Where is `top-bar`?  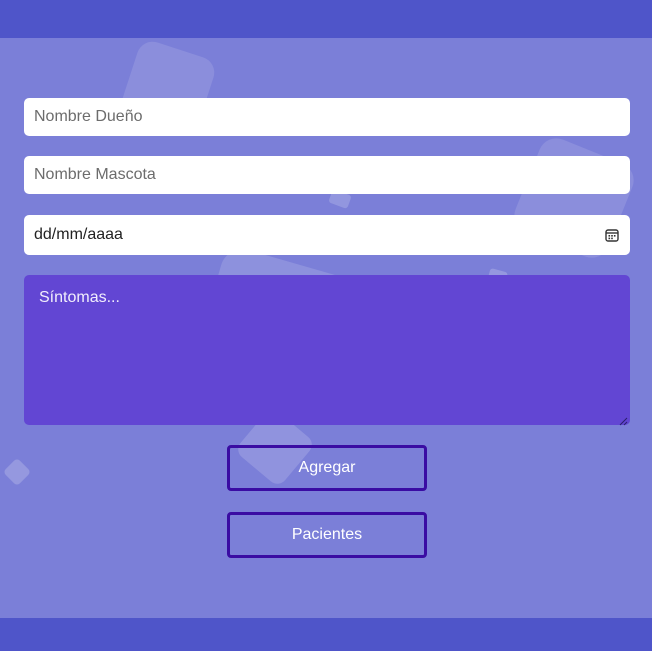
top-bar is located at coordinates (326, 19).